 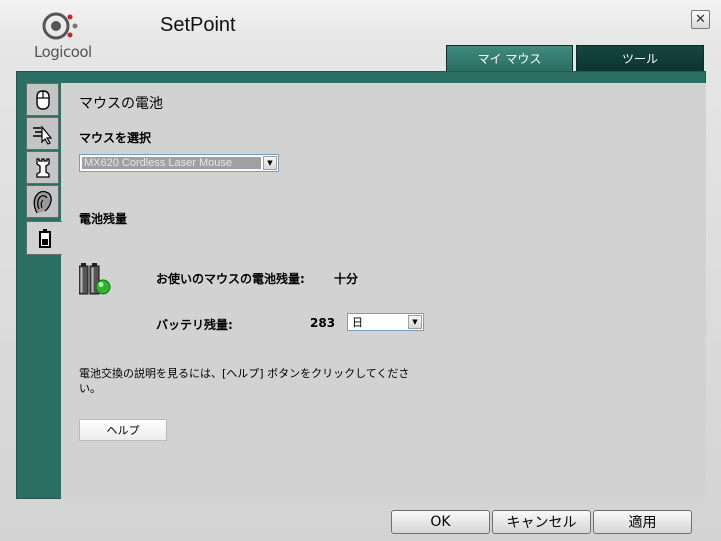 What do you see at coordinates (509, 58) in the screenshot?
I see `tab-my-mouse: マイ マウス` at bounding box center [509, 58].